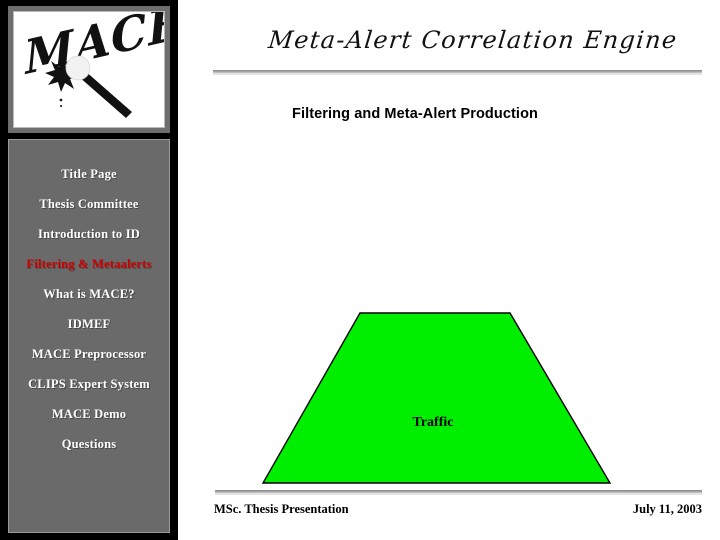 The image size is (720, 540). Describe the element at coordinates (89, 324) in the screenshot. I see `sidebar-item-idmef: IDMEF` at that location.